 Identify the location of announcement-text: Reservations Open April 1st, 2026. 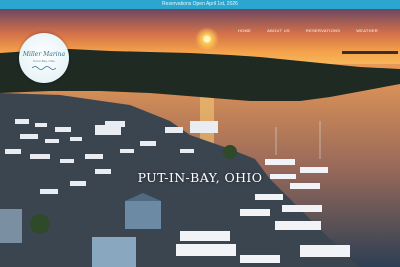
(200, 4).